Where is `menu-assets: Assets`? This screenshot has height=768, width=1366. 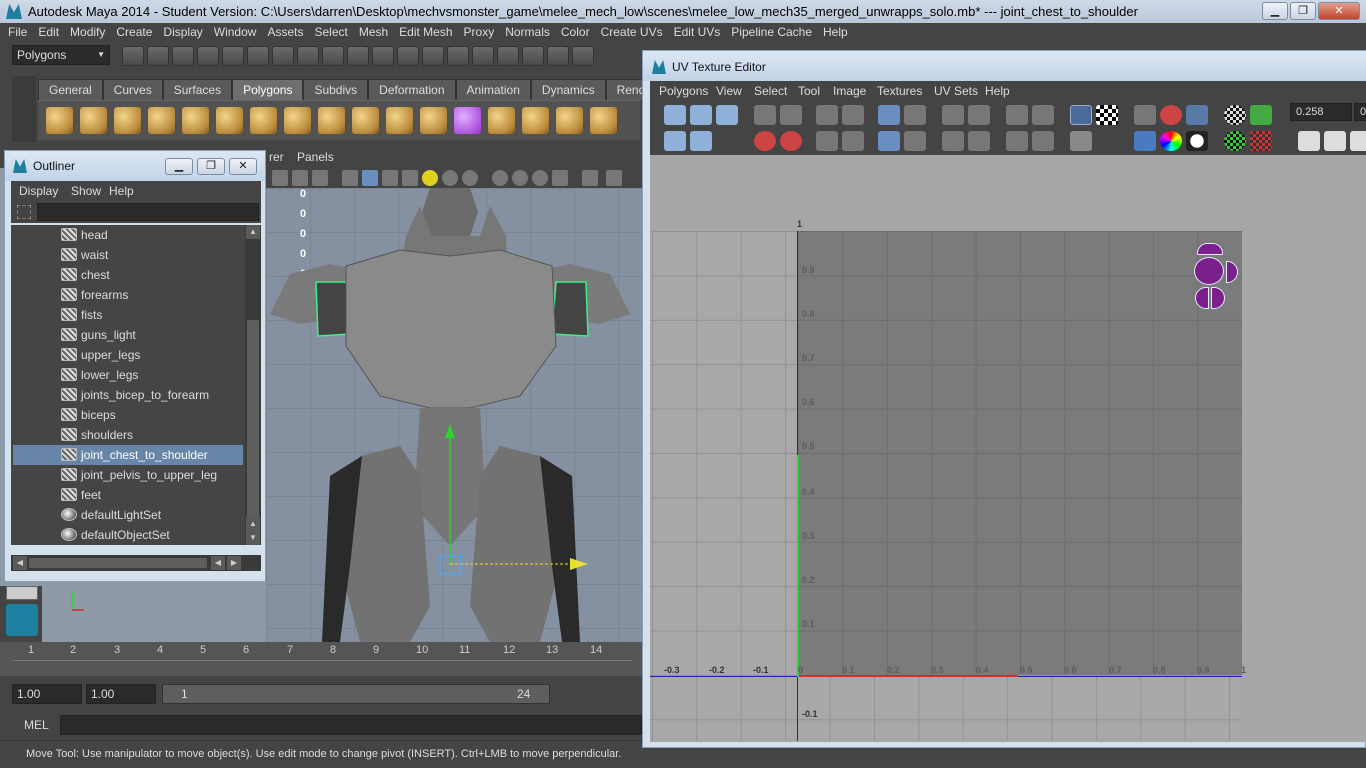
menu-assets: Assets is located at coordinates (286, 32).